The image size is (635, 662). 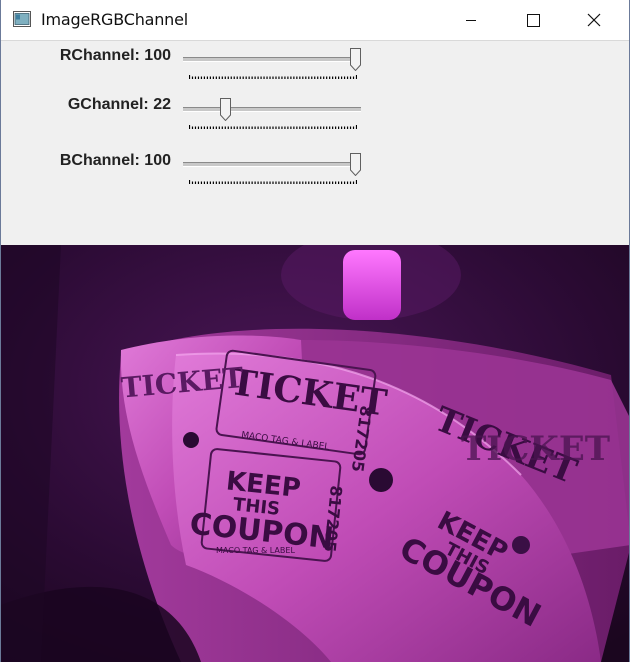 I want to click on bchannel-slider, so click(x=272, y=166).